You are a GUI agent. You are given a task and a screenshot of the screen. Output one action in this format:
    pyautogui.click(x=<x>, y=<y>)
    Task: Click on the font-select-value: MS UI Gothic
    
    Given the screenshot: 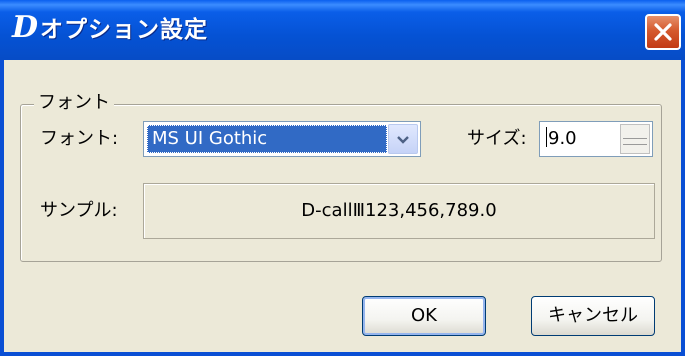 What is the action you would take?
    pyautogui.click(x=267, y=139)
    